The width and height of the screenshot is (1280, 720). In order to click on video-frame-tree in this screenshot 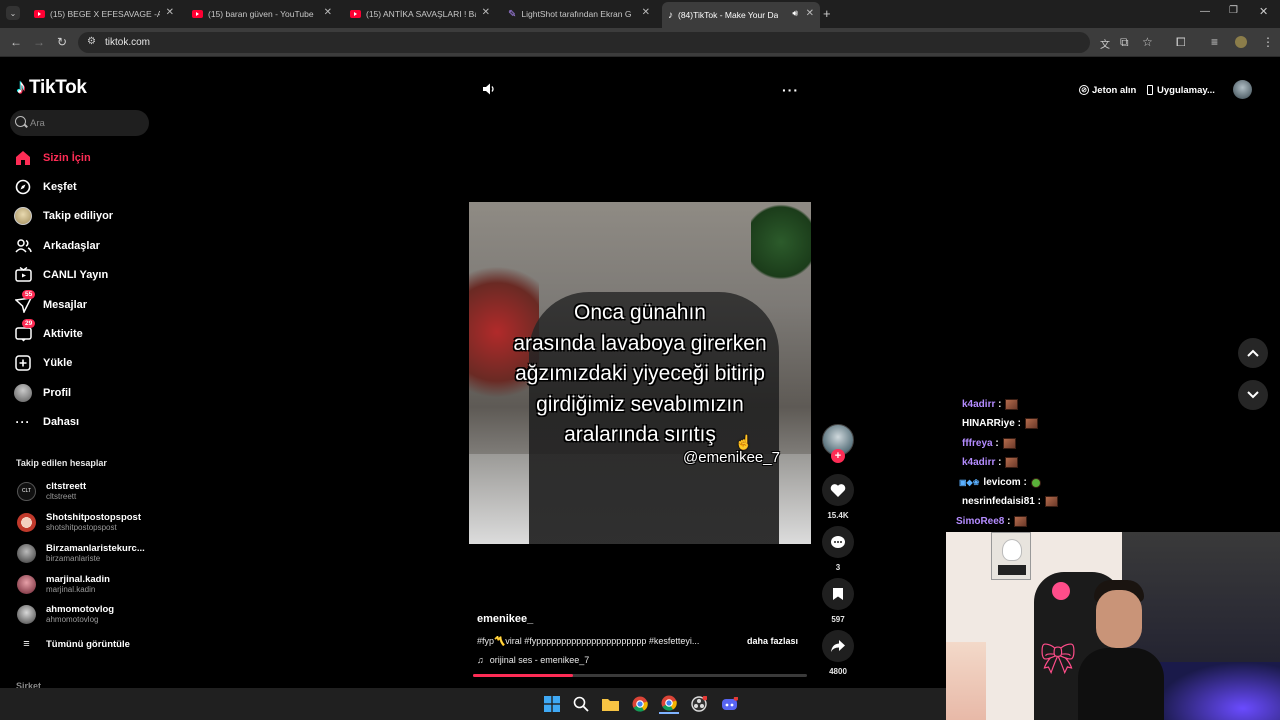, I will do `click(781, 242)`.